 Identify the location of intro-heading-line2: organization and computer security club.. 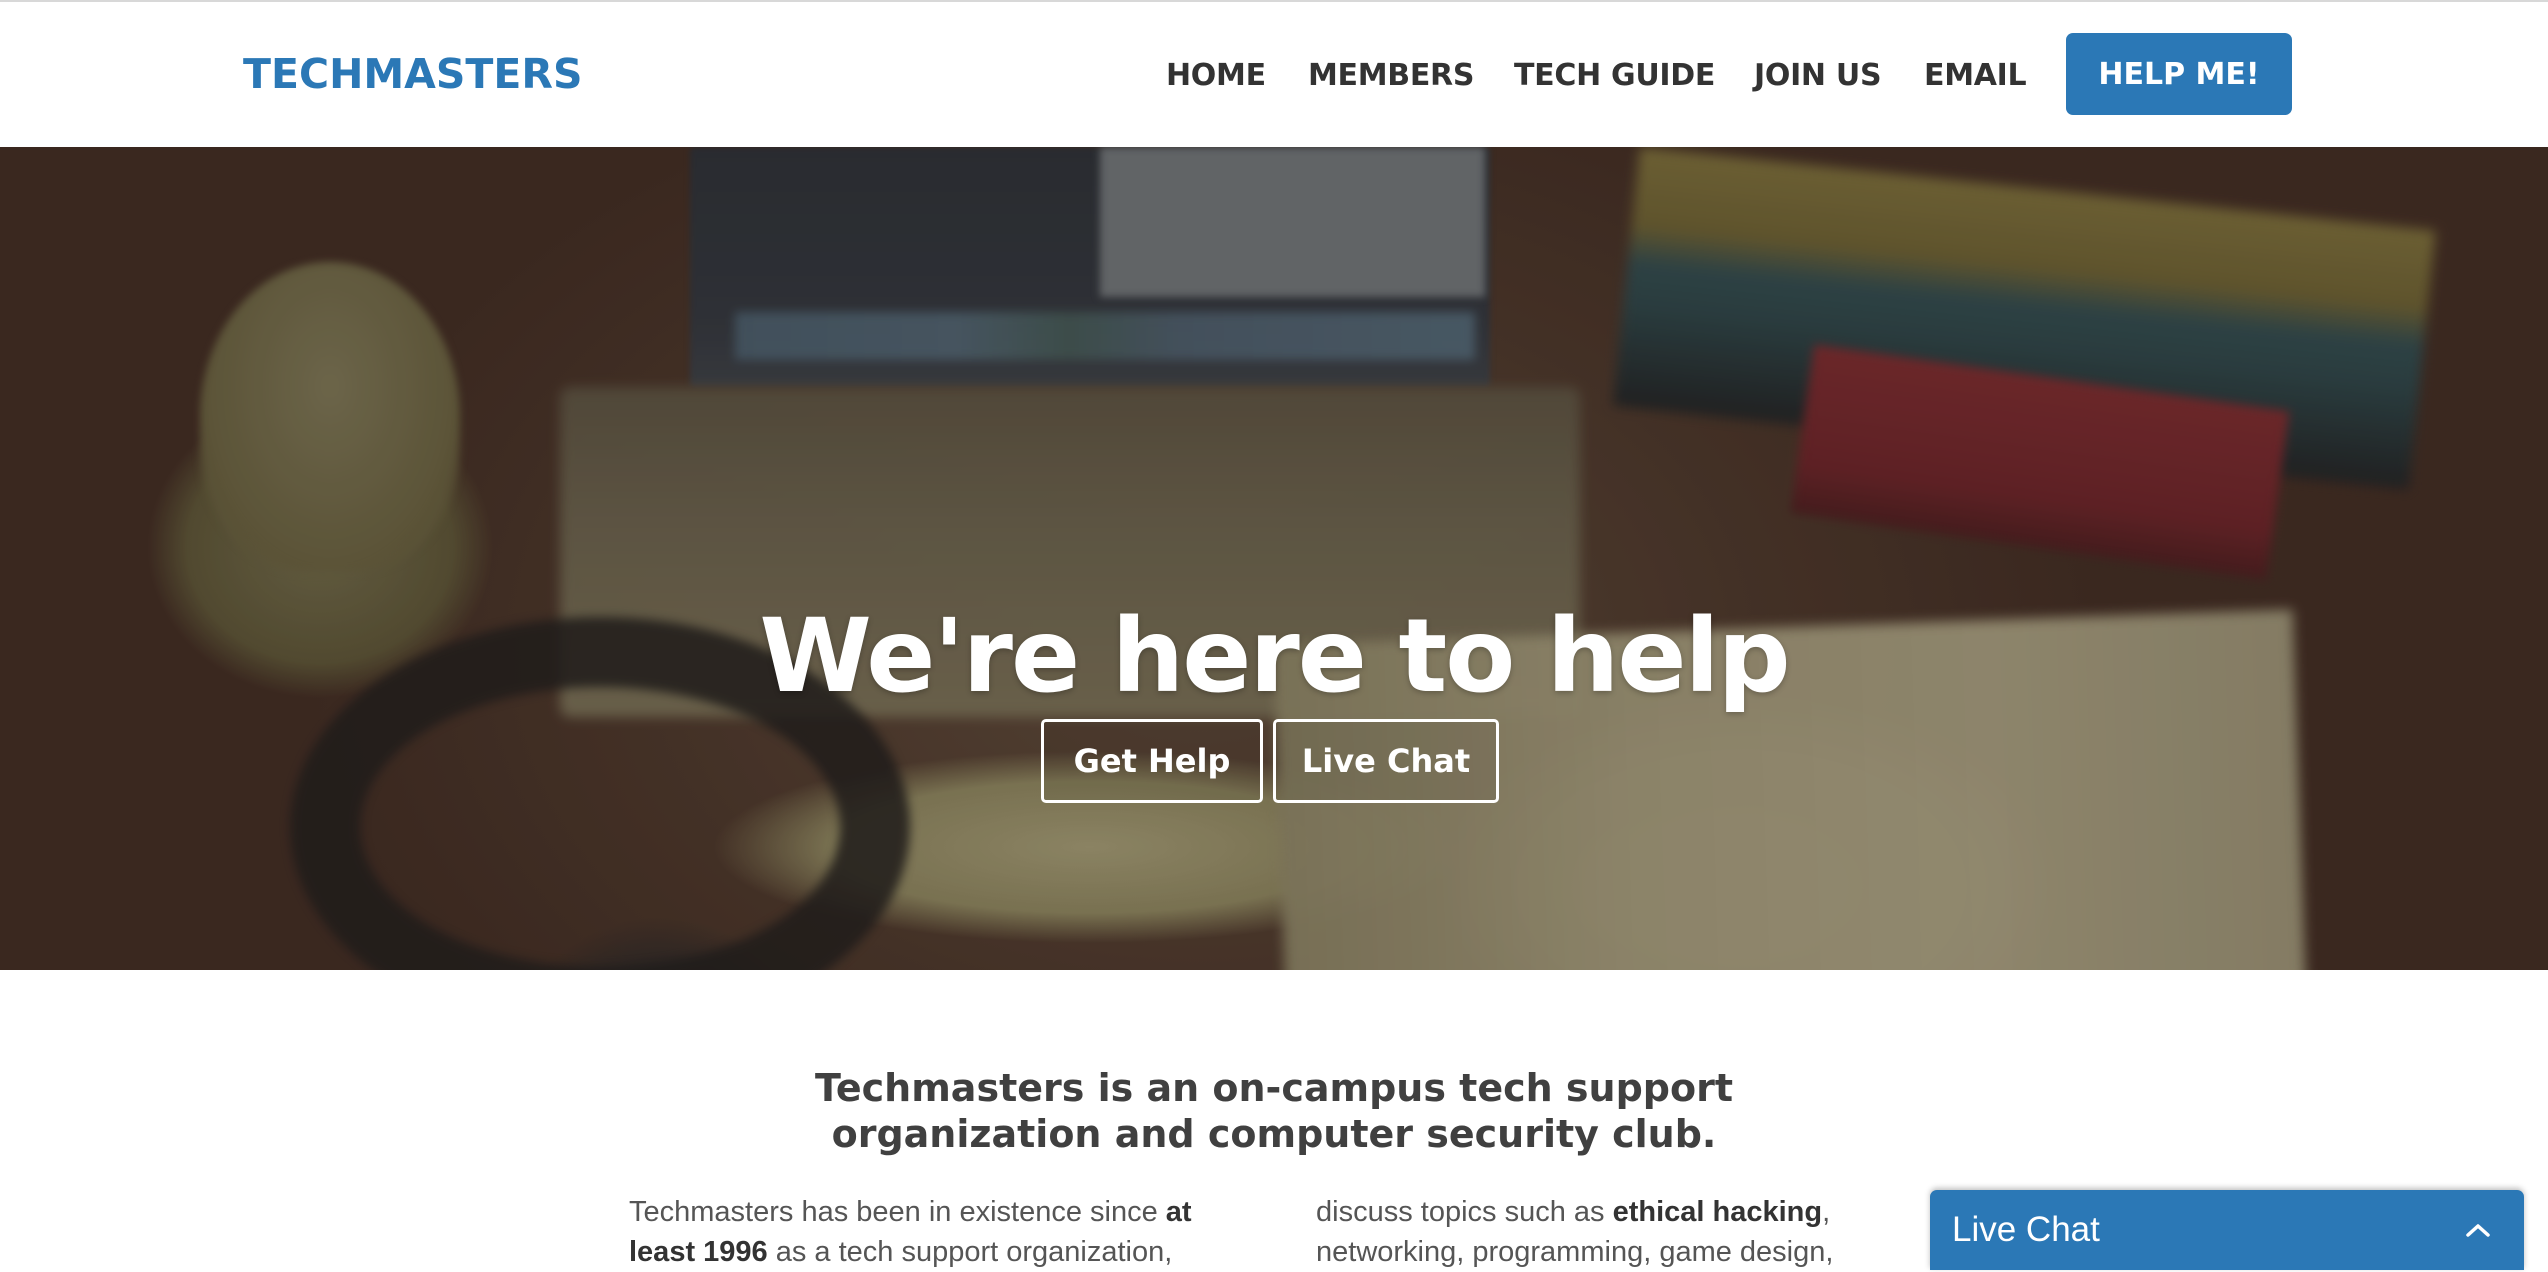
(1274, 1134).